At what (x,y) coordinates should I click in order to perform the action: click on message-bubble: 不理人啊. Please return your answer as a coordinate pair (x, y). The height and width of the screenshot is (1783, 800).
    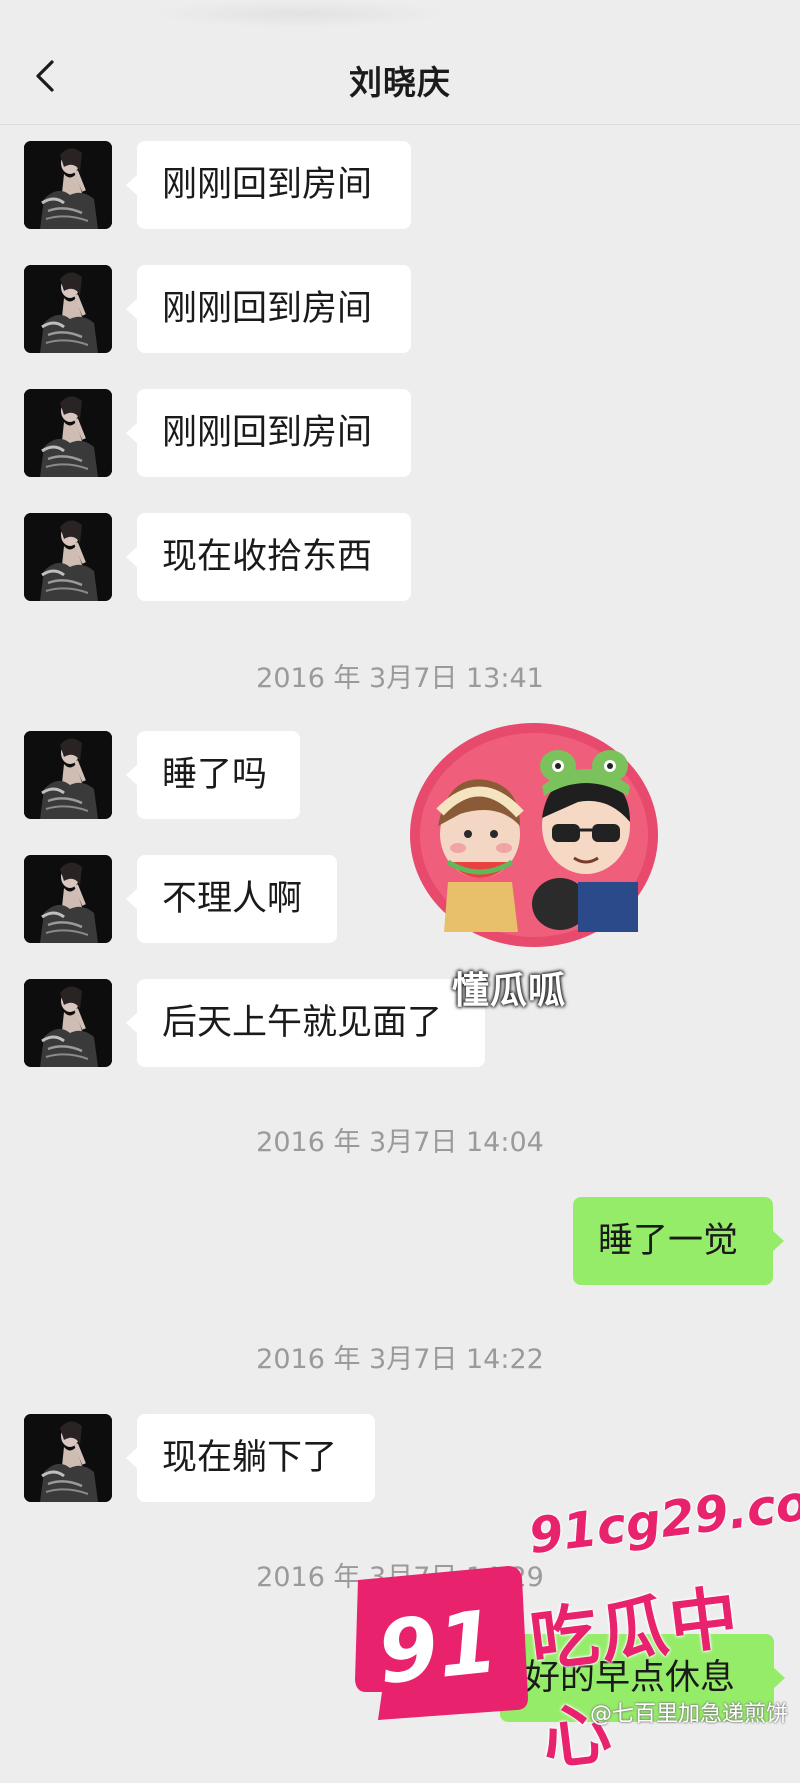
    Looking at the image, I should click on (231, 899).